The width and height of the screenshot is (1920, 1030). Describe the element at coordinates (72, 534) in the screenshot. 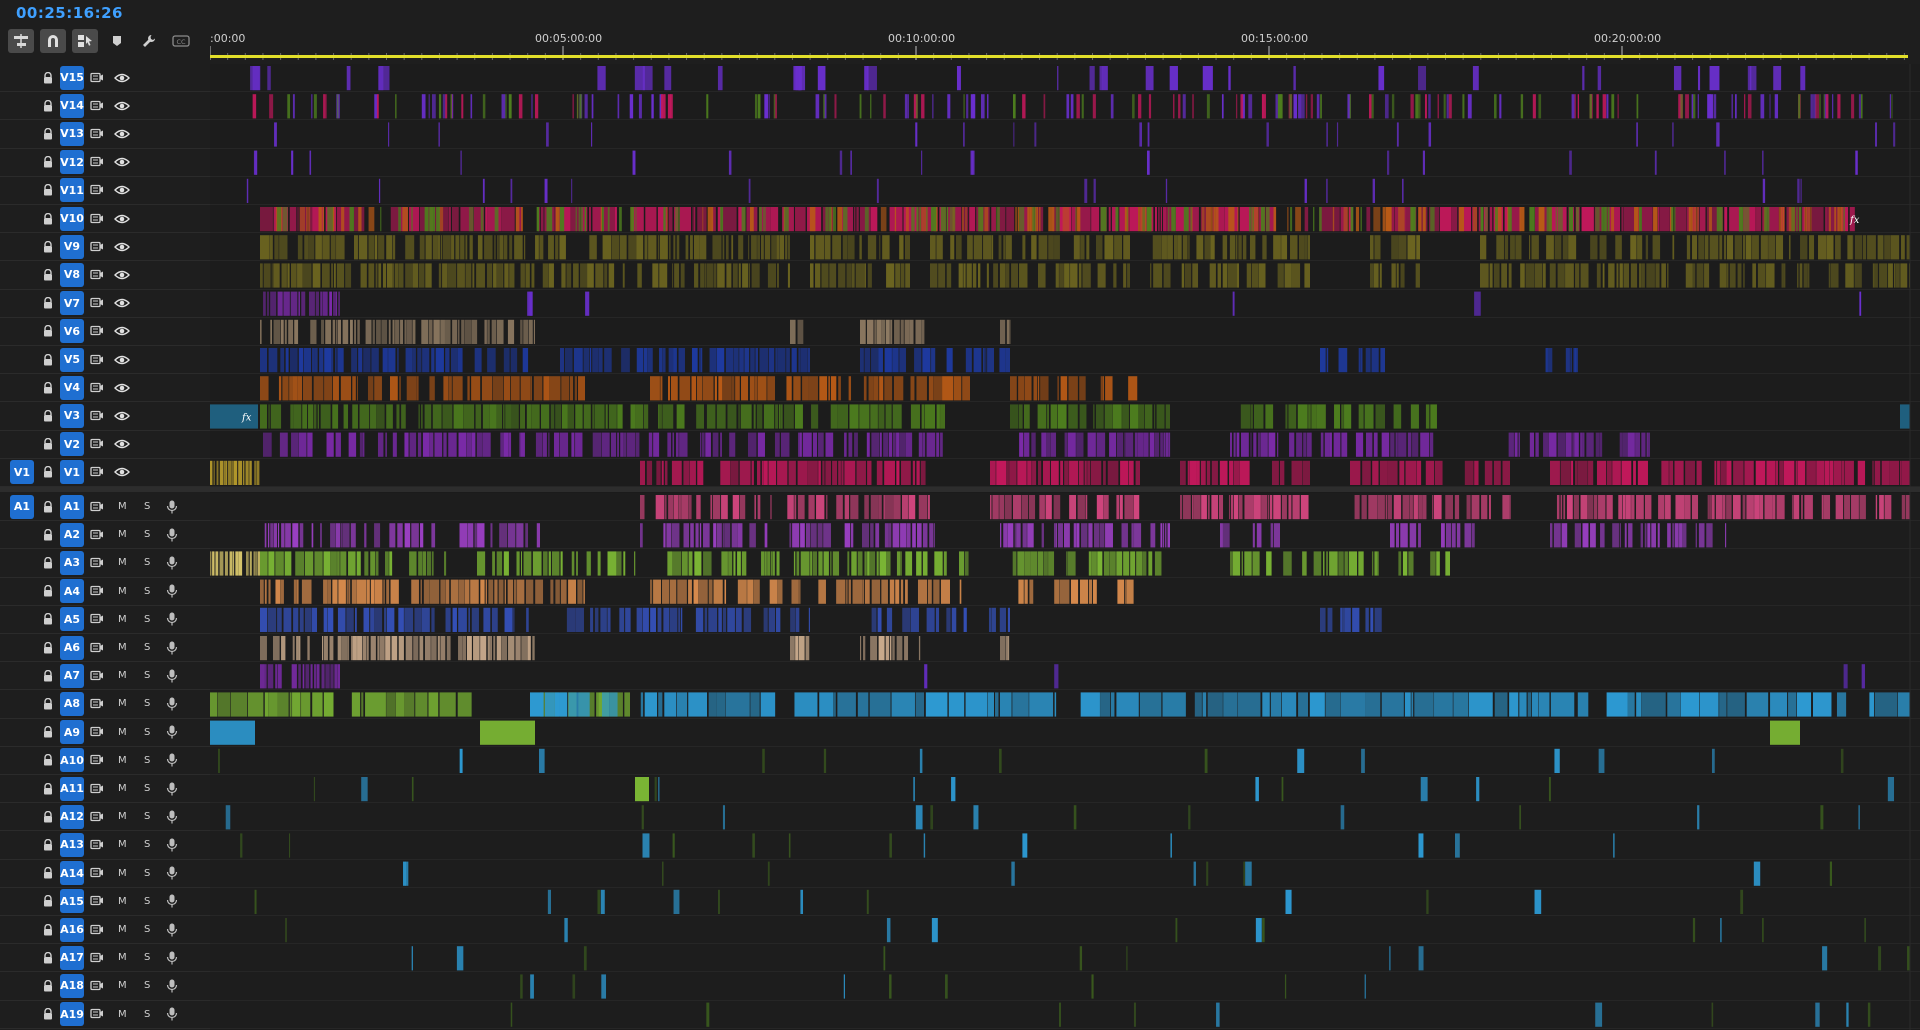

I see `track-target-a2: A2` at that location.